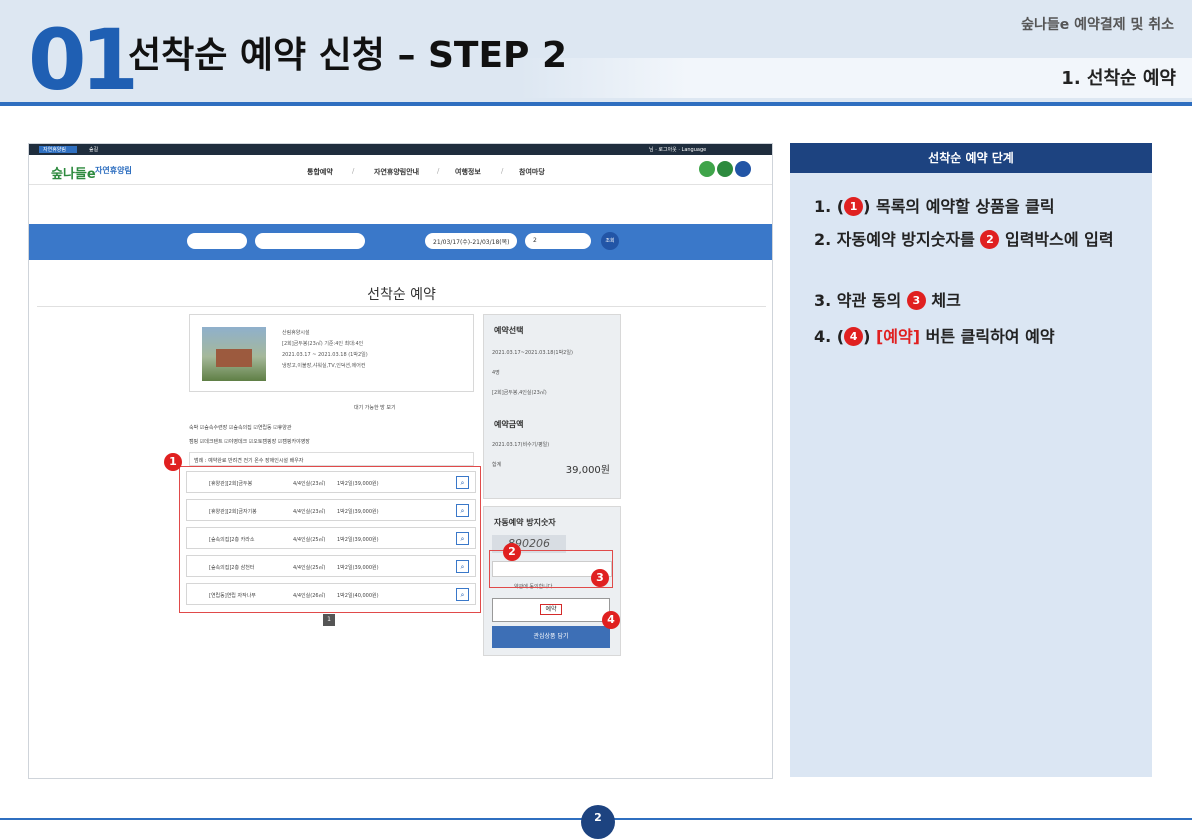  I want to click on filter-camping: 캠핑 ☑데크텐트 ☑야영데크 ☑오토캠핑장 ☑캠핑카야영장, so click(249, 441).